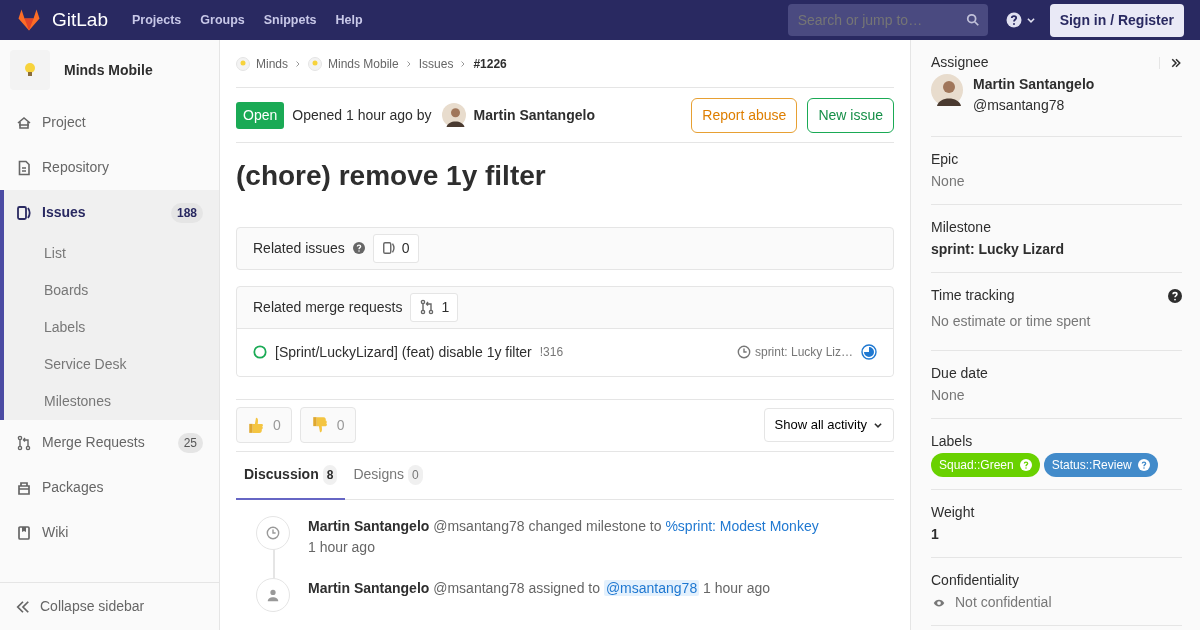 Image resolution: width=1200 pixels, height=630 pixels. I want to click on help-menu-button, so click(1020, 20).